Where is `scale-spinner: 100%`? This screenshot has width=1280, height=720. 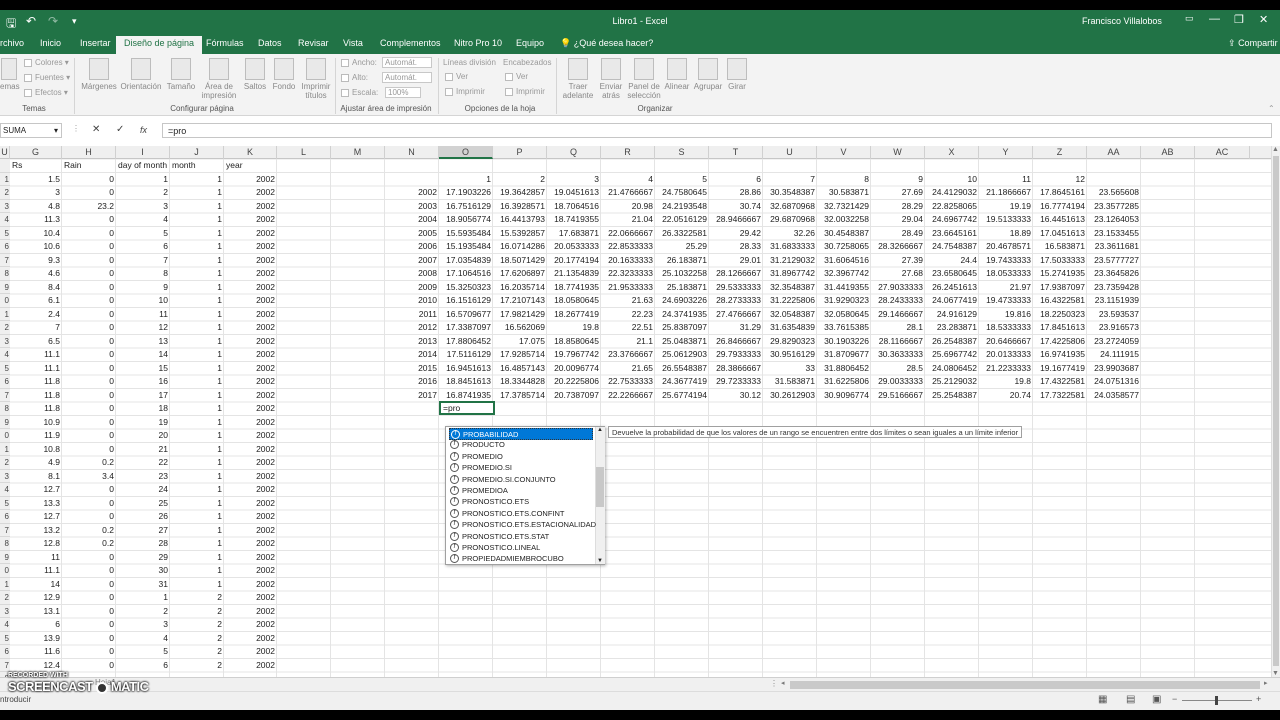
scale-spinner: 100% is located at coordinates (403, 92).